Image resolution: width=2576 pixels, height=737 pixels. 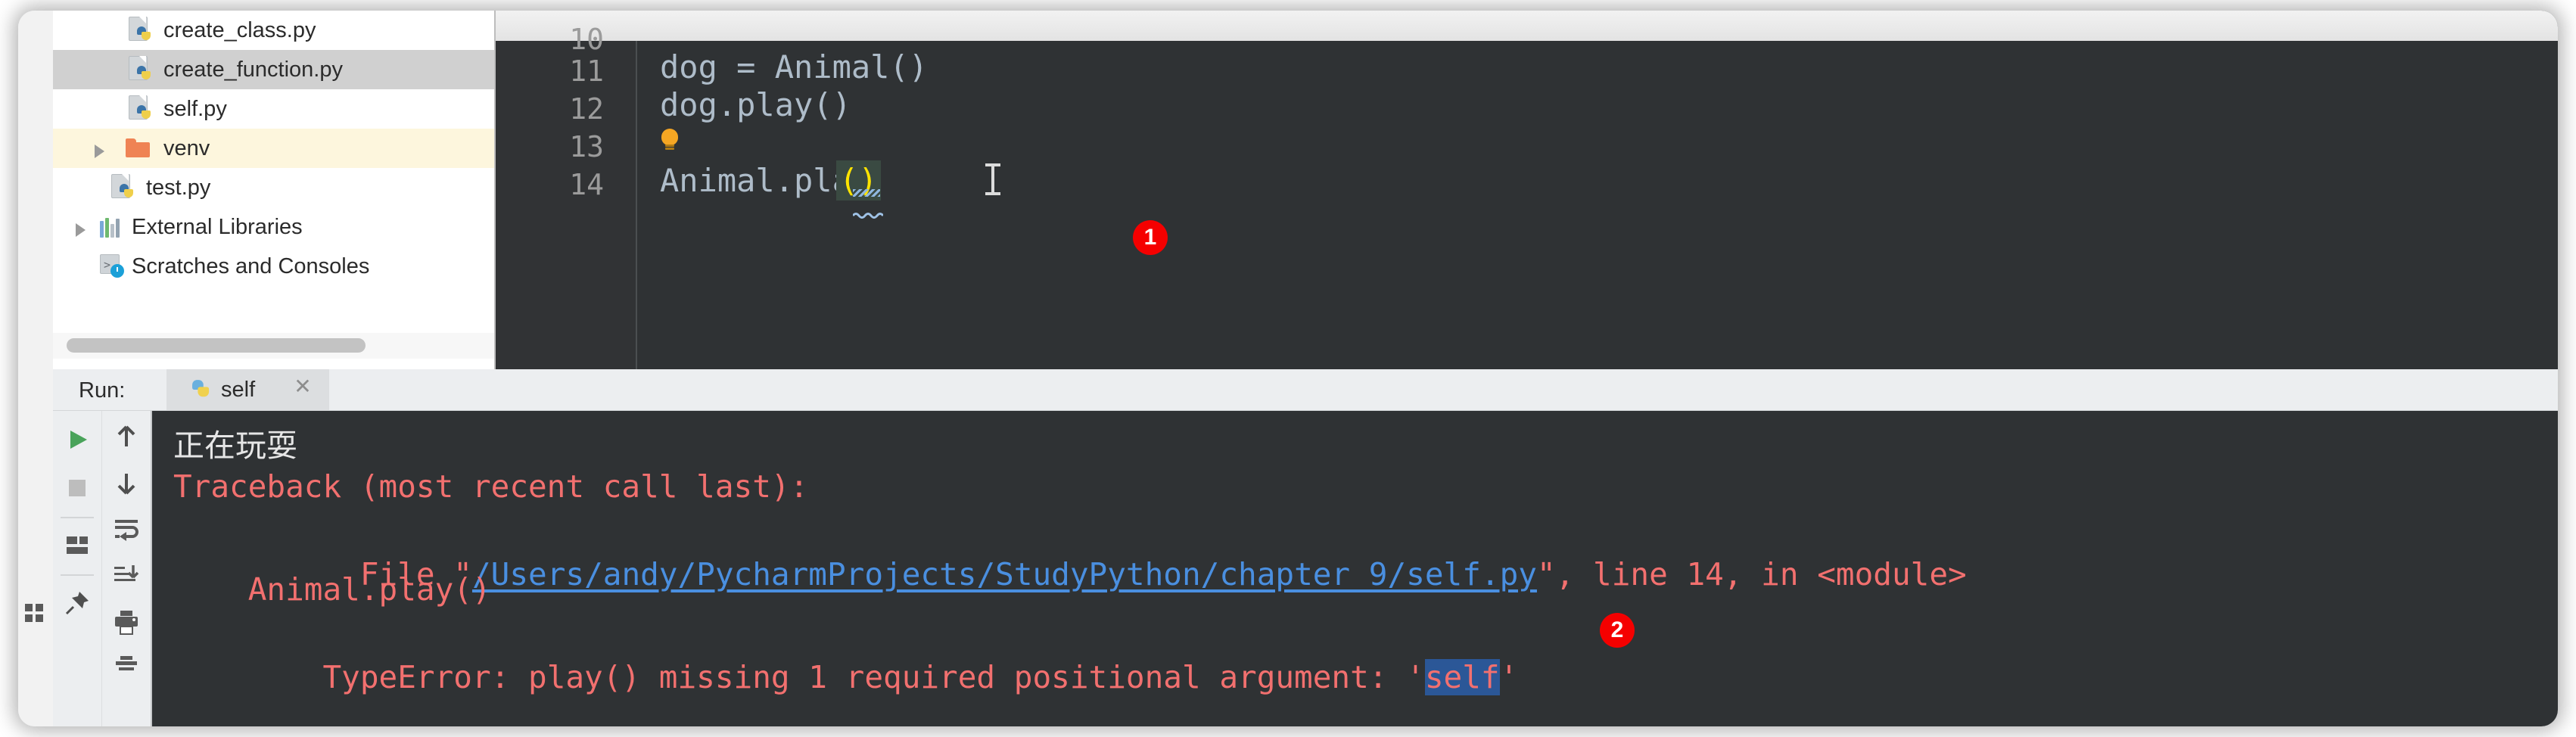 I want to click on run-tab-label: self, so click(x=238, y=389).